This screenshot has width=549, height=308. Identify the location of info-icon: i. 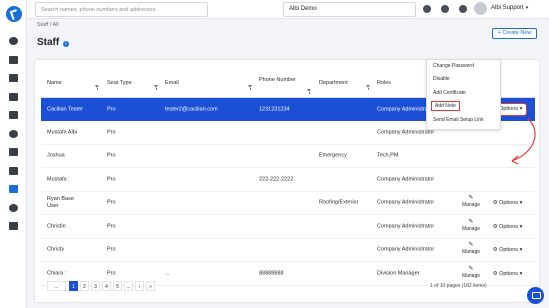
(66, 44).